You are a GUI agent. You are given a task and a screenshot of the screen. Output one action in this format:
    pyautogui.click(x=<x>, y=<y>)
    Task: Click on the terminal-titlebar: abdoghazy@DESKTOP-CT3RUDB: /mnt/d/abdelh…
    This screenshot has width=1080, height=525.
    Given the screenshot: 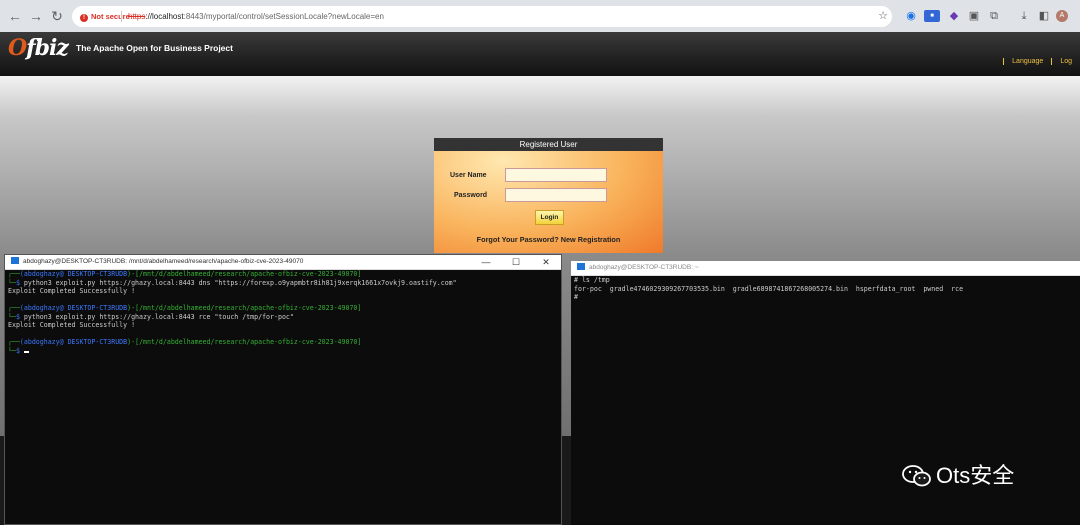 What is the action you would take?
    pyautogui.click(x=283, y=262)
    